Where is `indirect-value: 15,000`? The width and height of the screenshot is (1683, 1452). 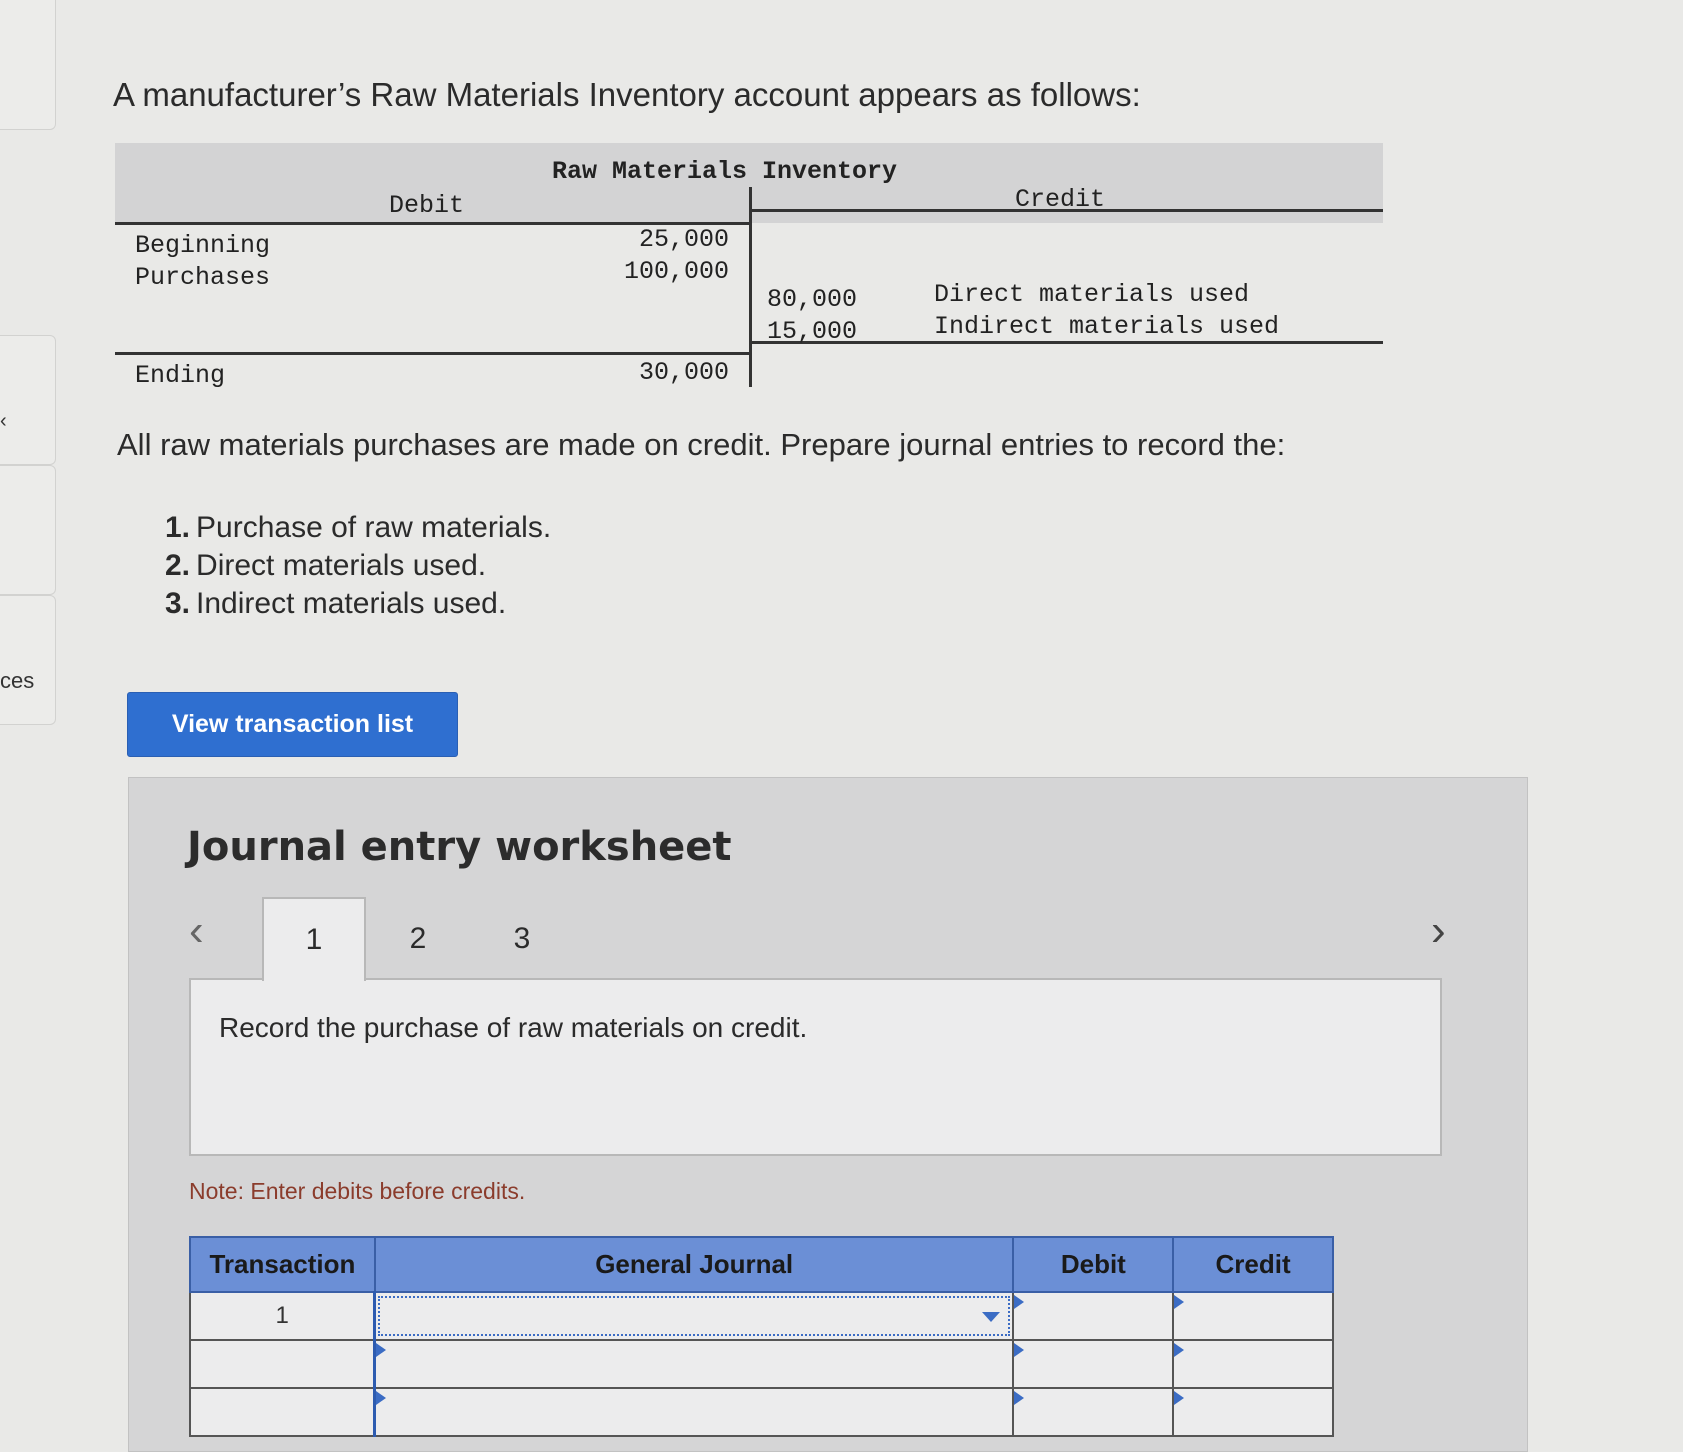 indirect-value: 15,000 is located at coordinates (812, 331).